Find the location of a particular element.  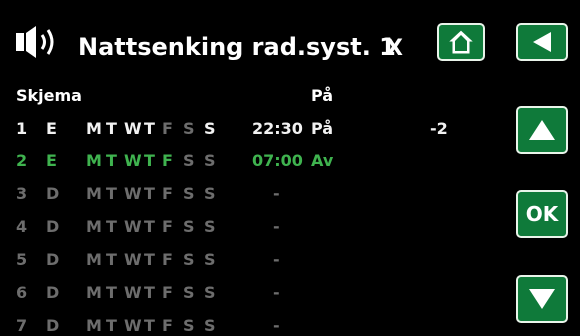

schedule-row-2: 2 E M T W T F S S 07:00 Av is located at coordinates (250, 164).